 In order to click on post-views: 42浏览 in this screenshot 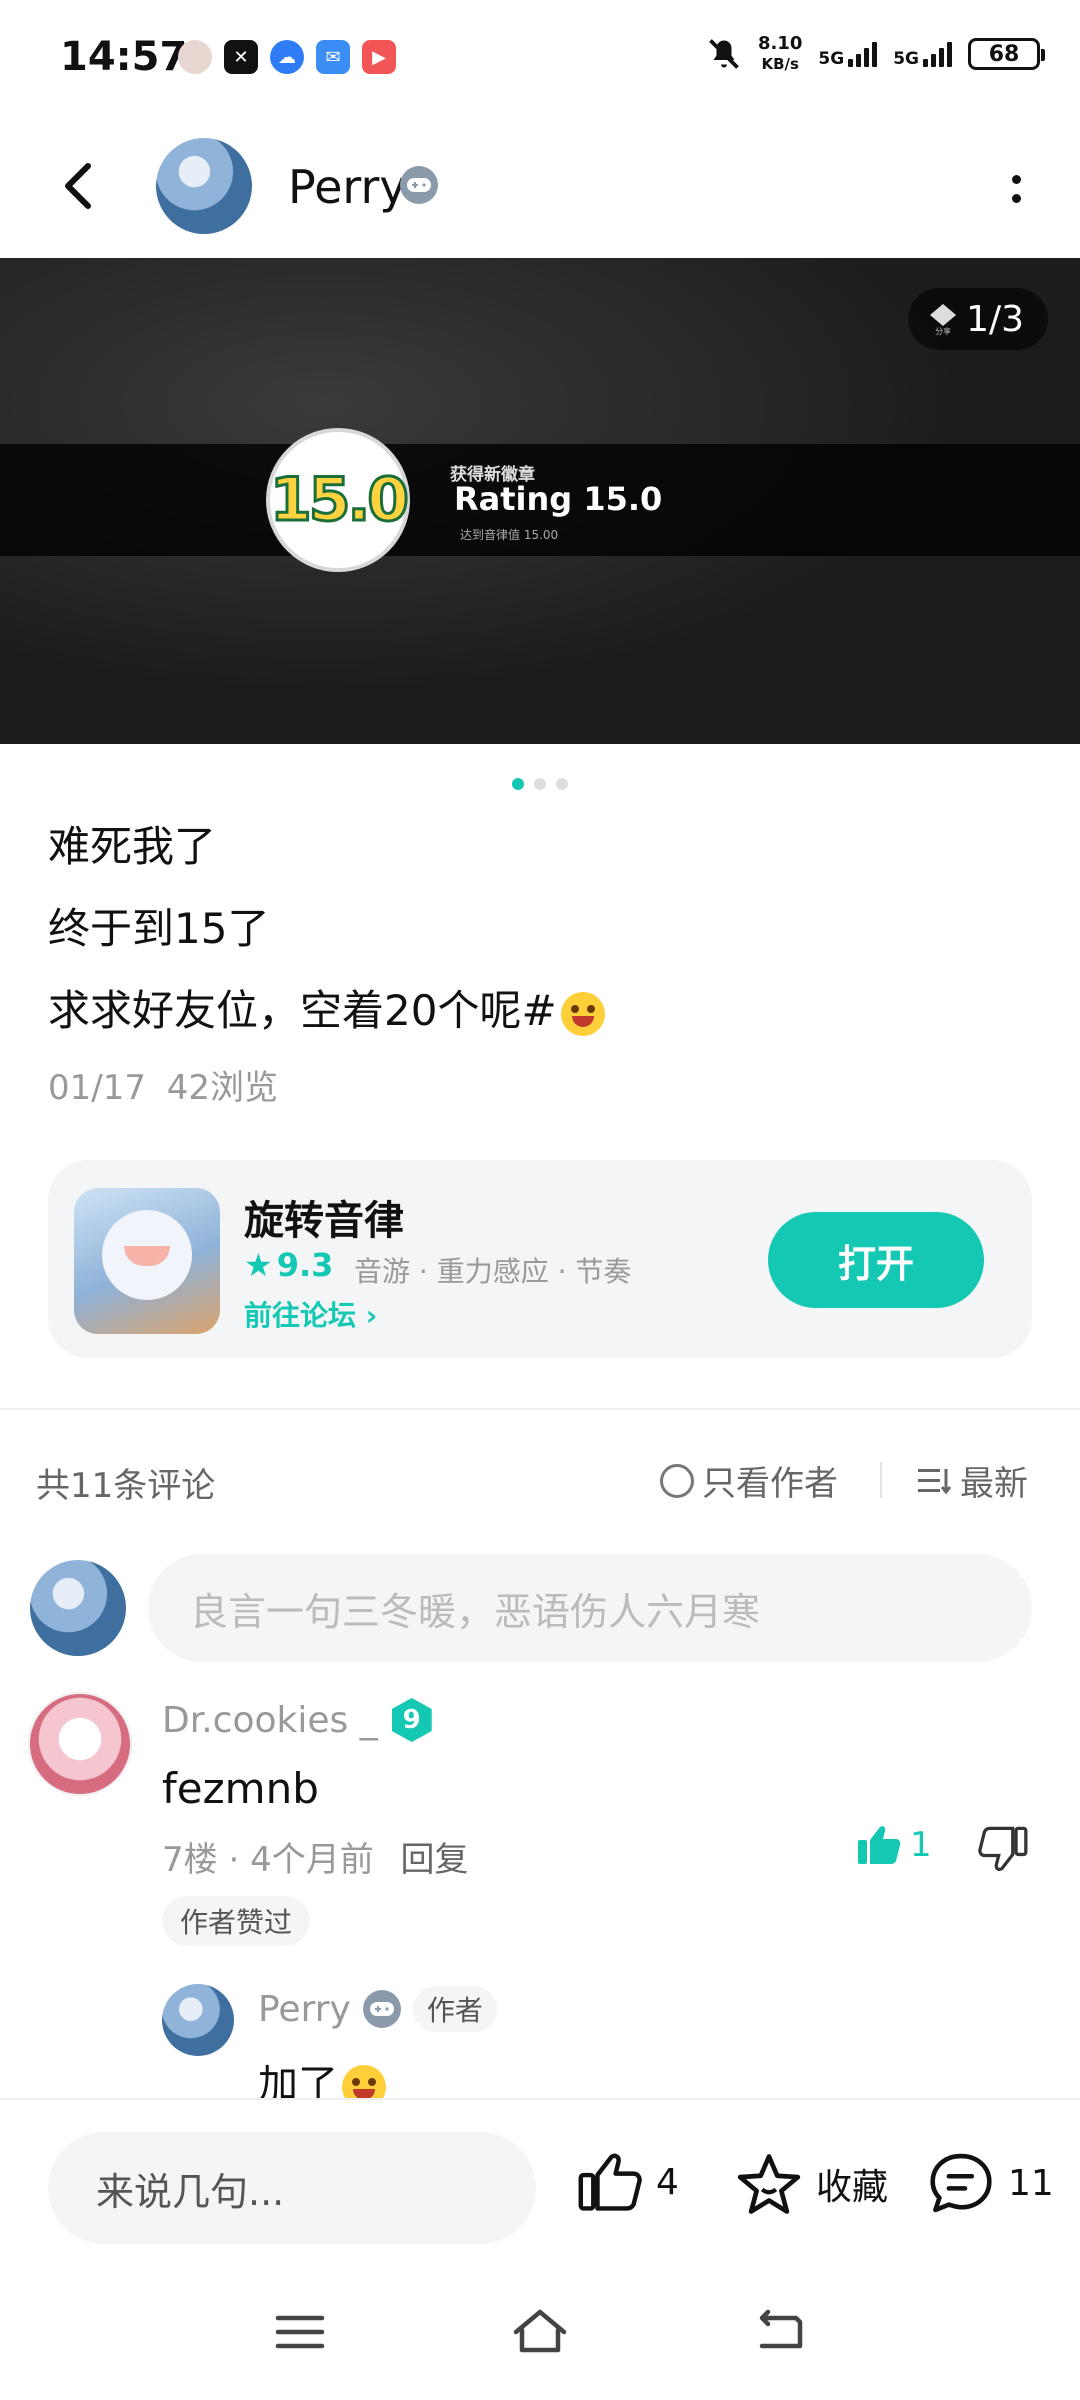, I will do `click(222, 1088)`.